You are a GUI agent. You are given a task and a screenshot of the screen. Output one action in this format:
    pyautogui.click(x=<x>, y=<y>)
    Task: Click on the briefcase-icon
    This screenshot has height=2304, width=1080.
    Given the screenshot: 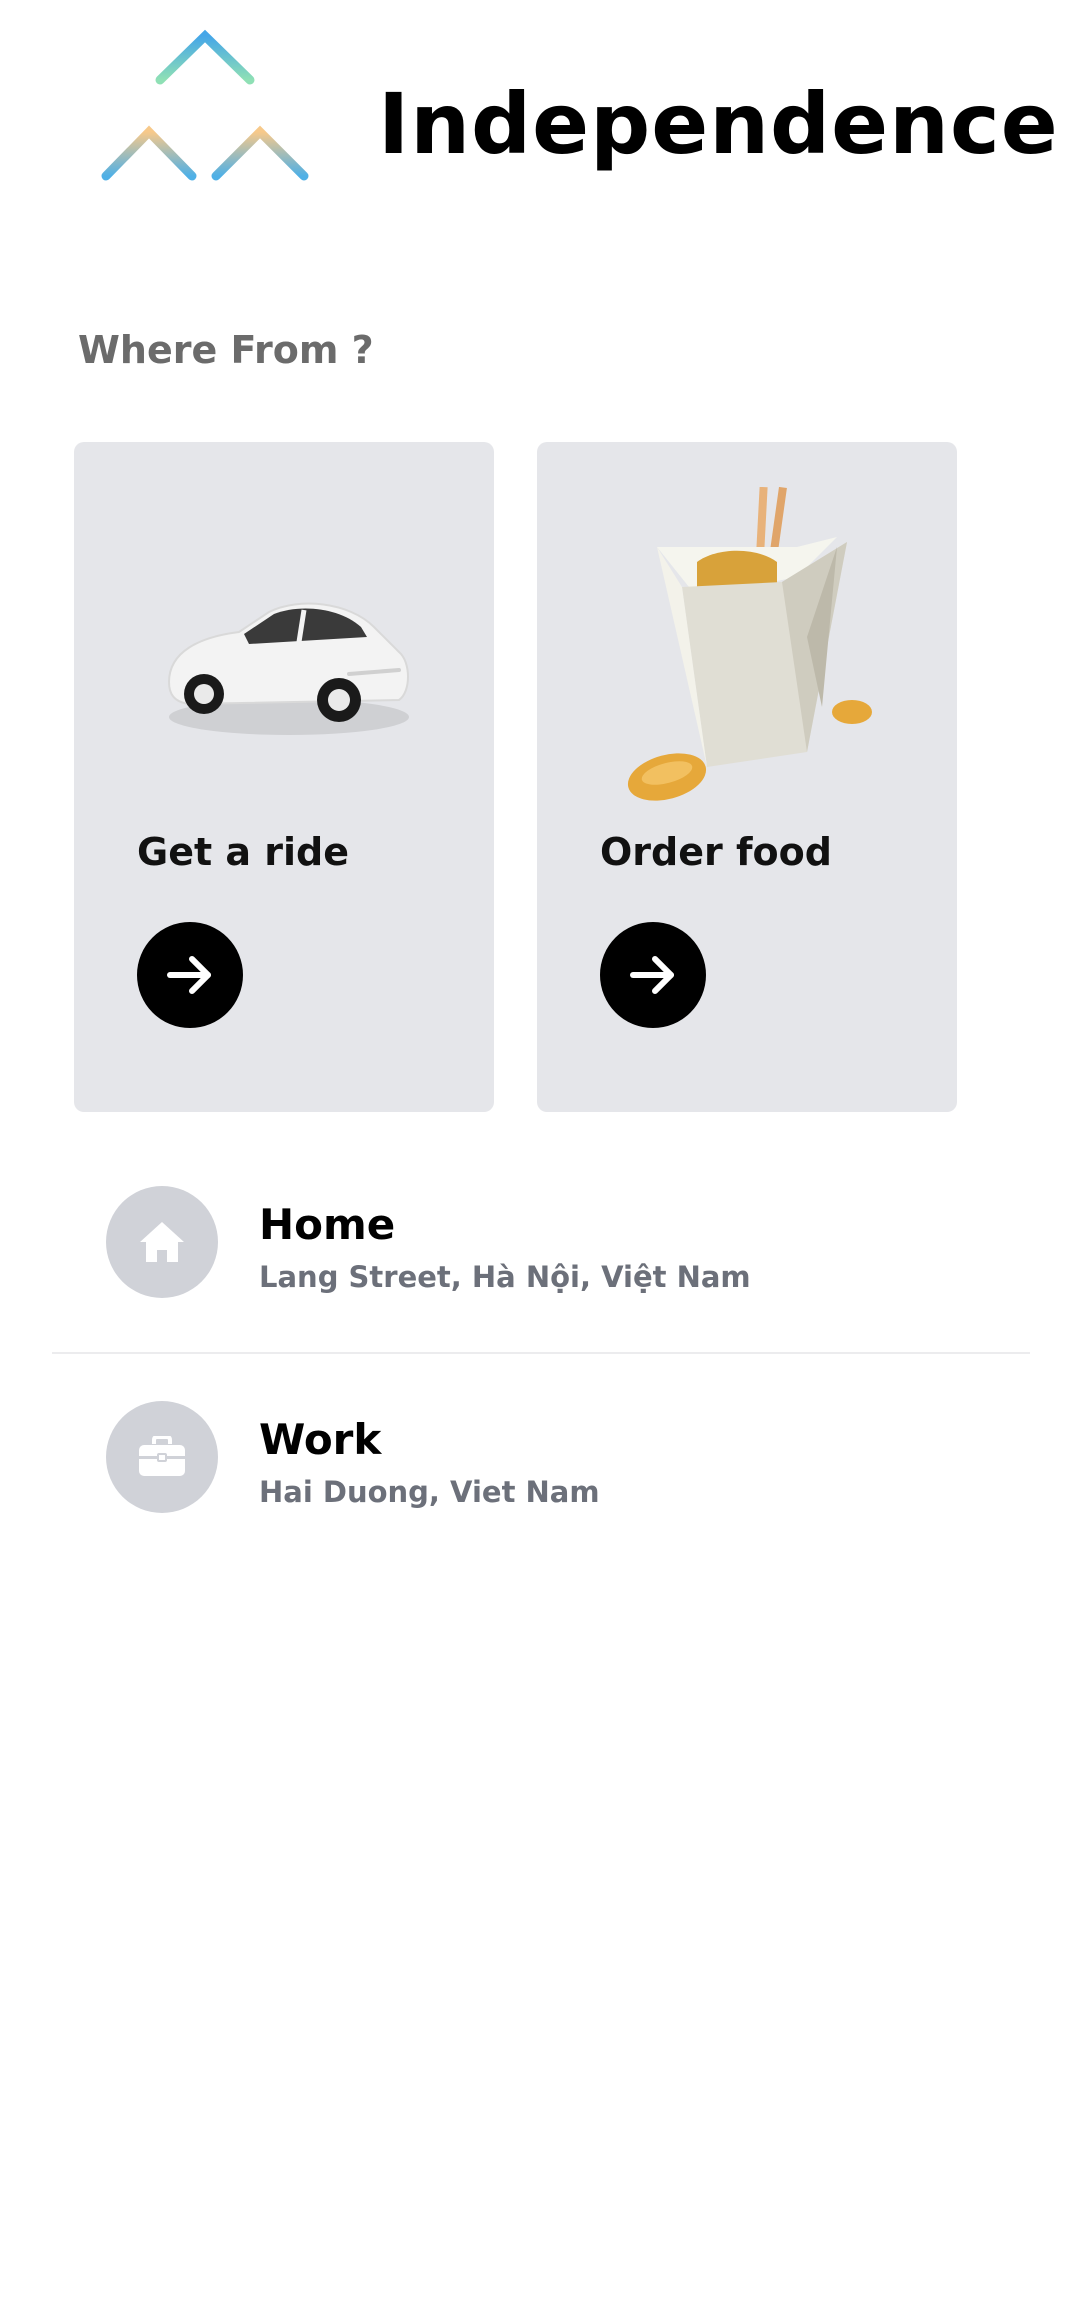 What is the action you would take?
    pyautogui.click(x=162, y=1456)
    